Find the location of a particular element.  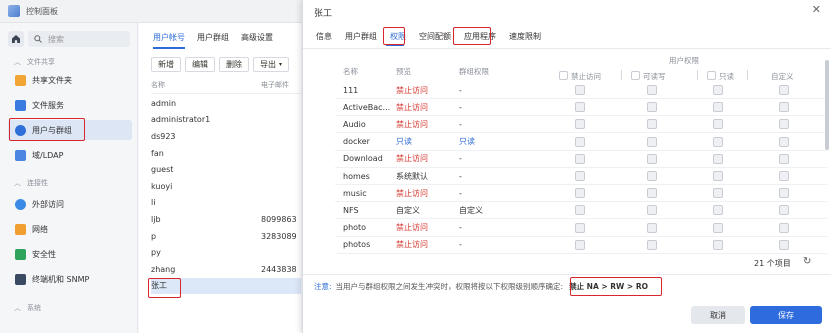

section-connectivity: ︿ 连接性 is located at coordinates (31, 183).